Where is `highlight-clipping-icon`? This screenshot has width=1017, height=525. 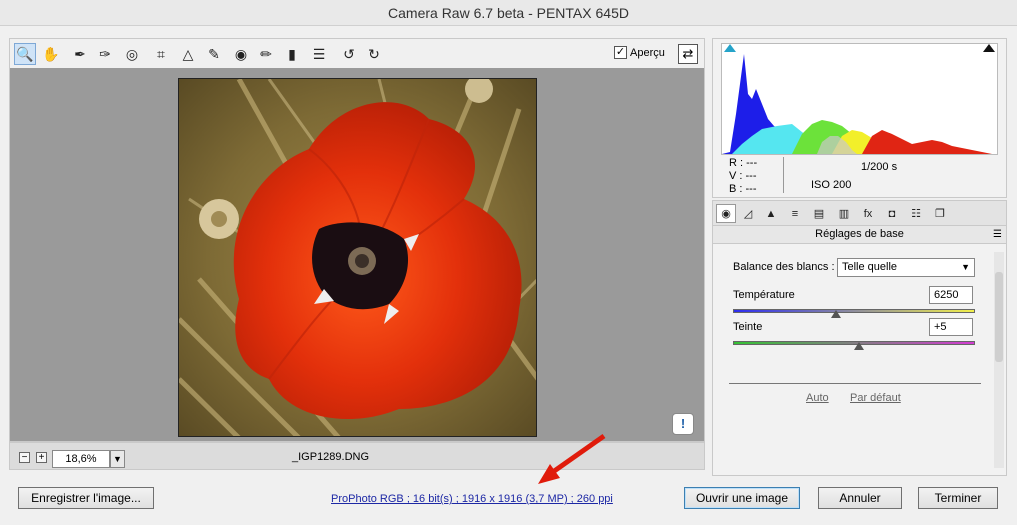 highlight-clipping-icon is located at coordinates (989, 48).